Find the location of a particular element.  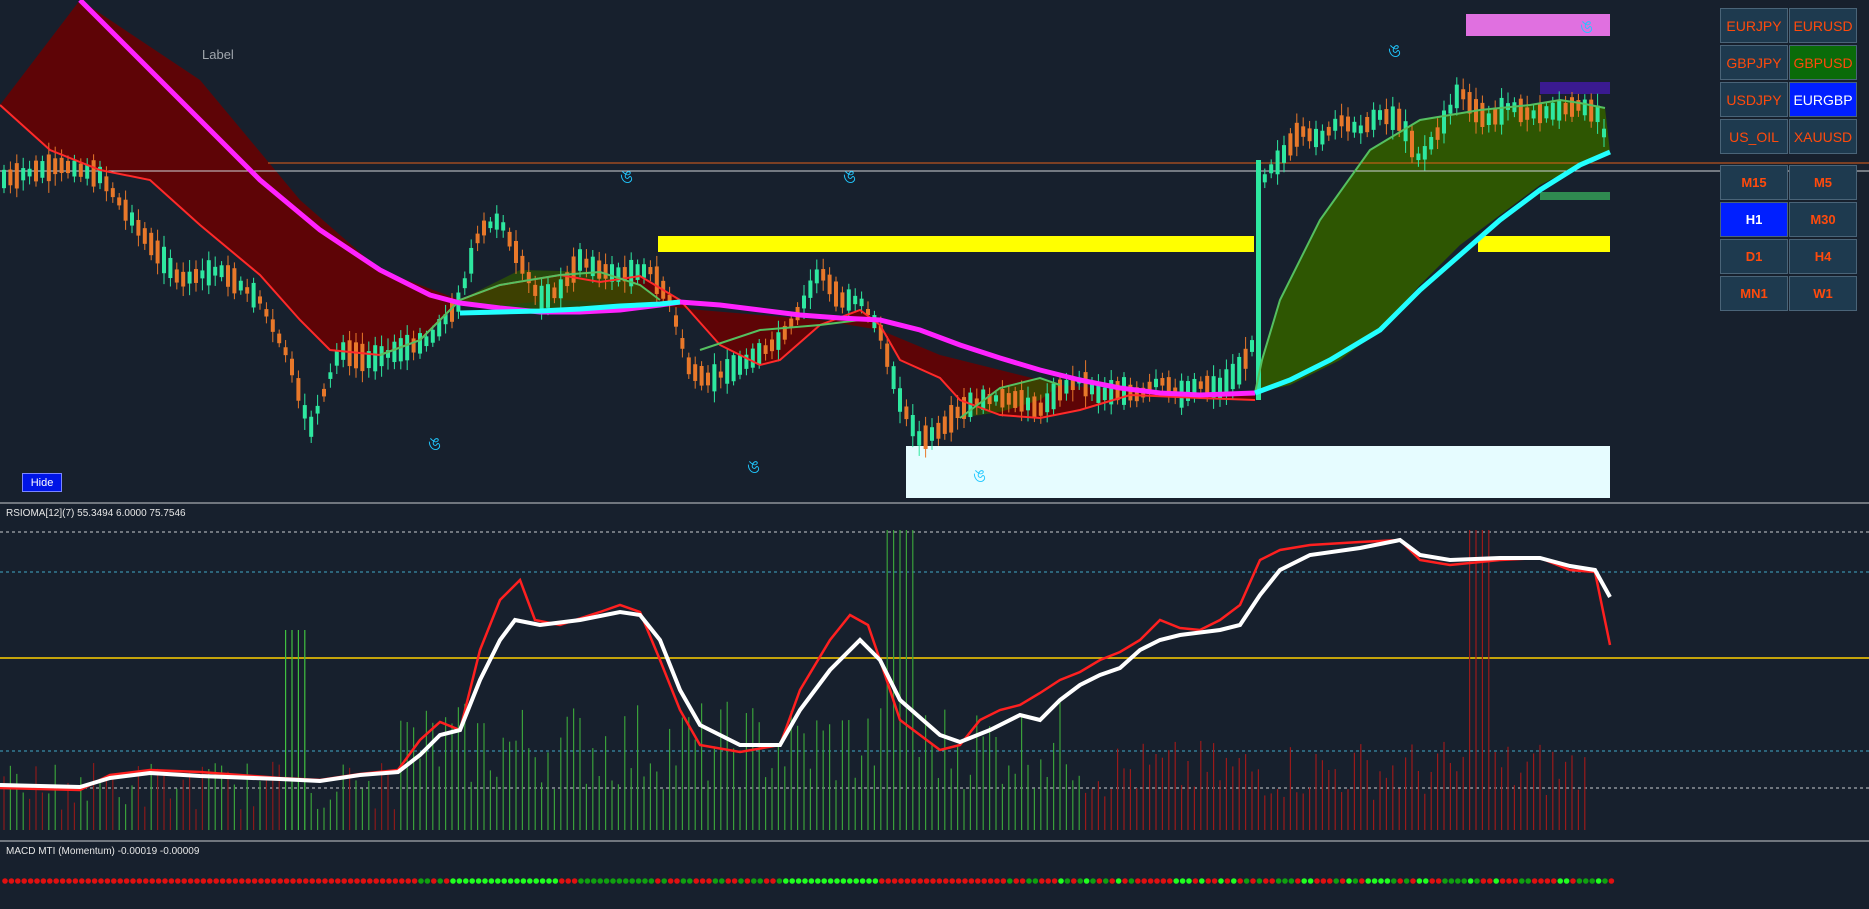

symbol-button-eurjpy: EURJPY is located at coordinates (1754, 25).